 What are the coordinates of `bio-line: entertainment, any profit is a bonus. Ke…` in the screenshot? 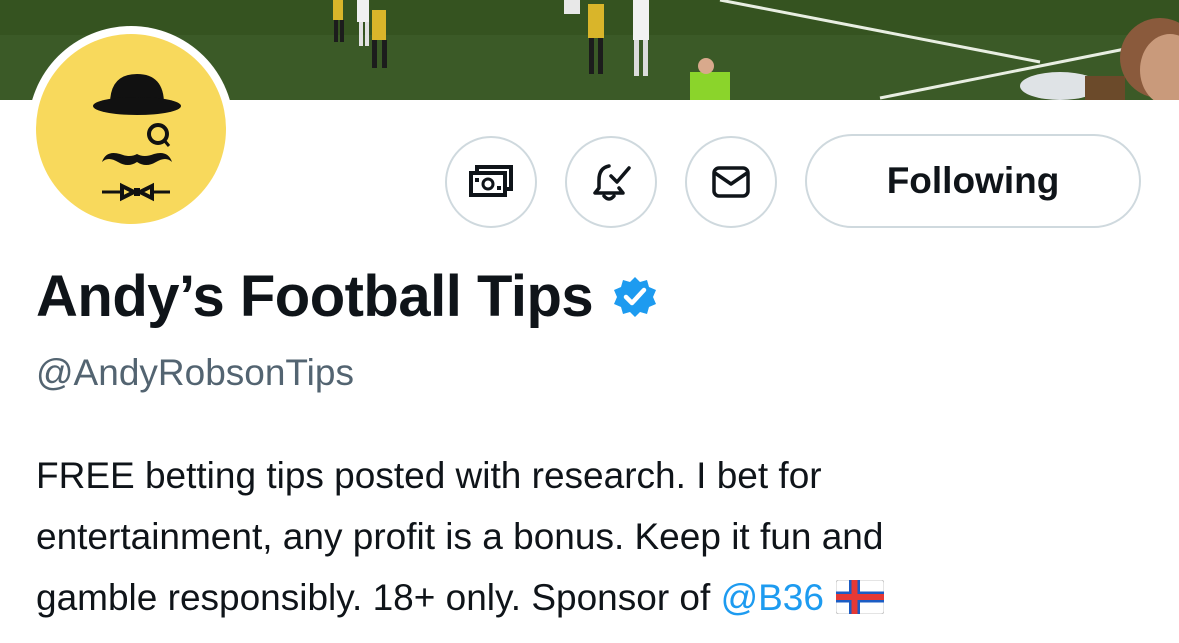 It's located at (460, 536).